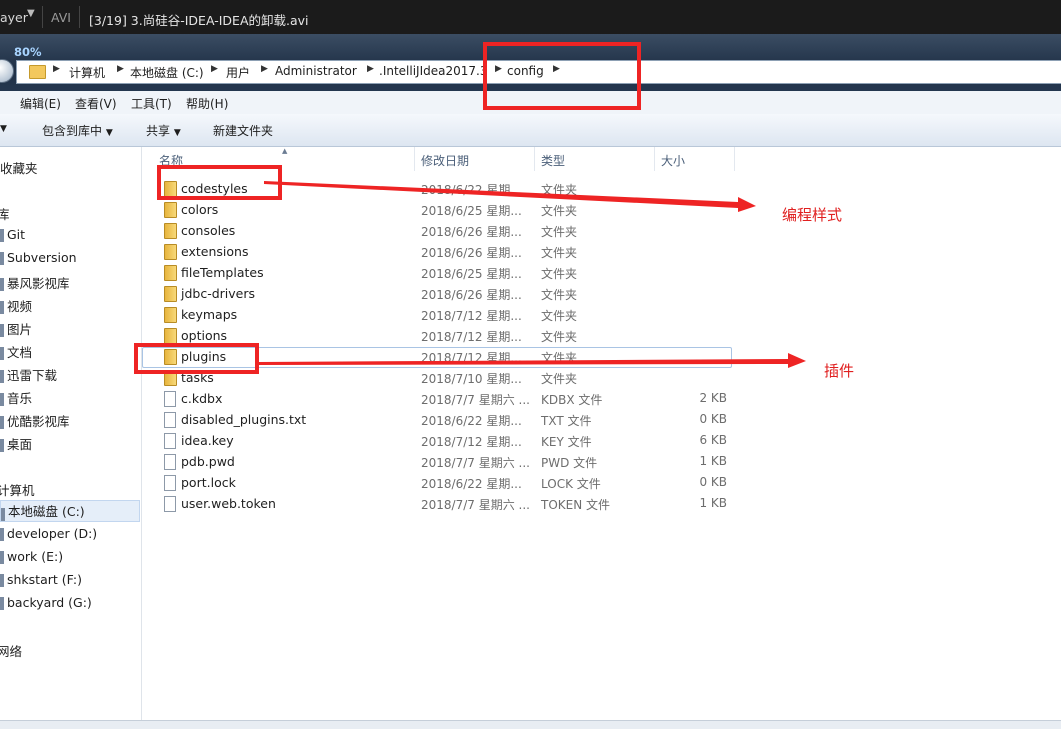 Image resolution: width=1061 pixels, height=729 pixels. What do you see at coordinates (839, 371) in the screenshot?
I see `annotation-plugins-note: 插件` at bounding box center [839, 371].